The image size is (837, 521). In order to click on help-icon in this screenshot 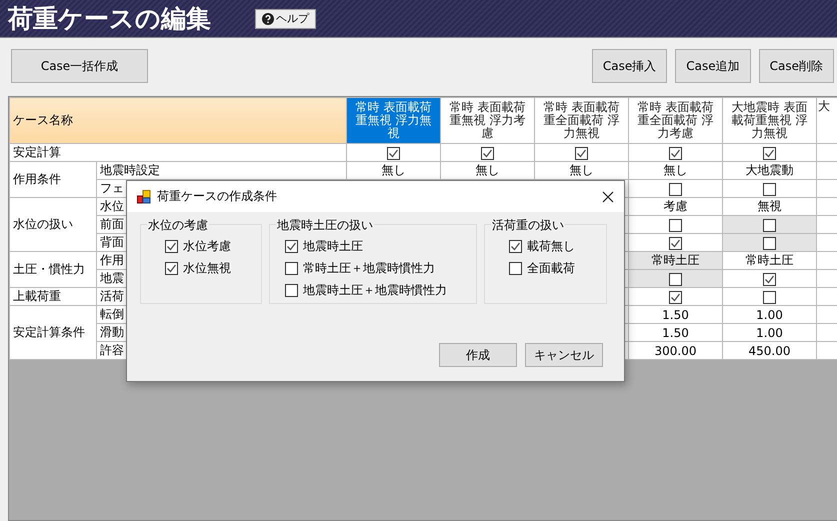, I will do `click(268, 18)`.